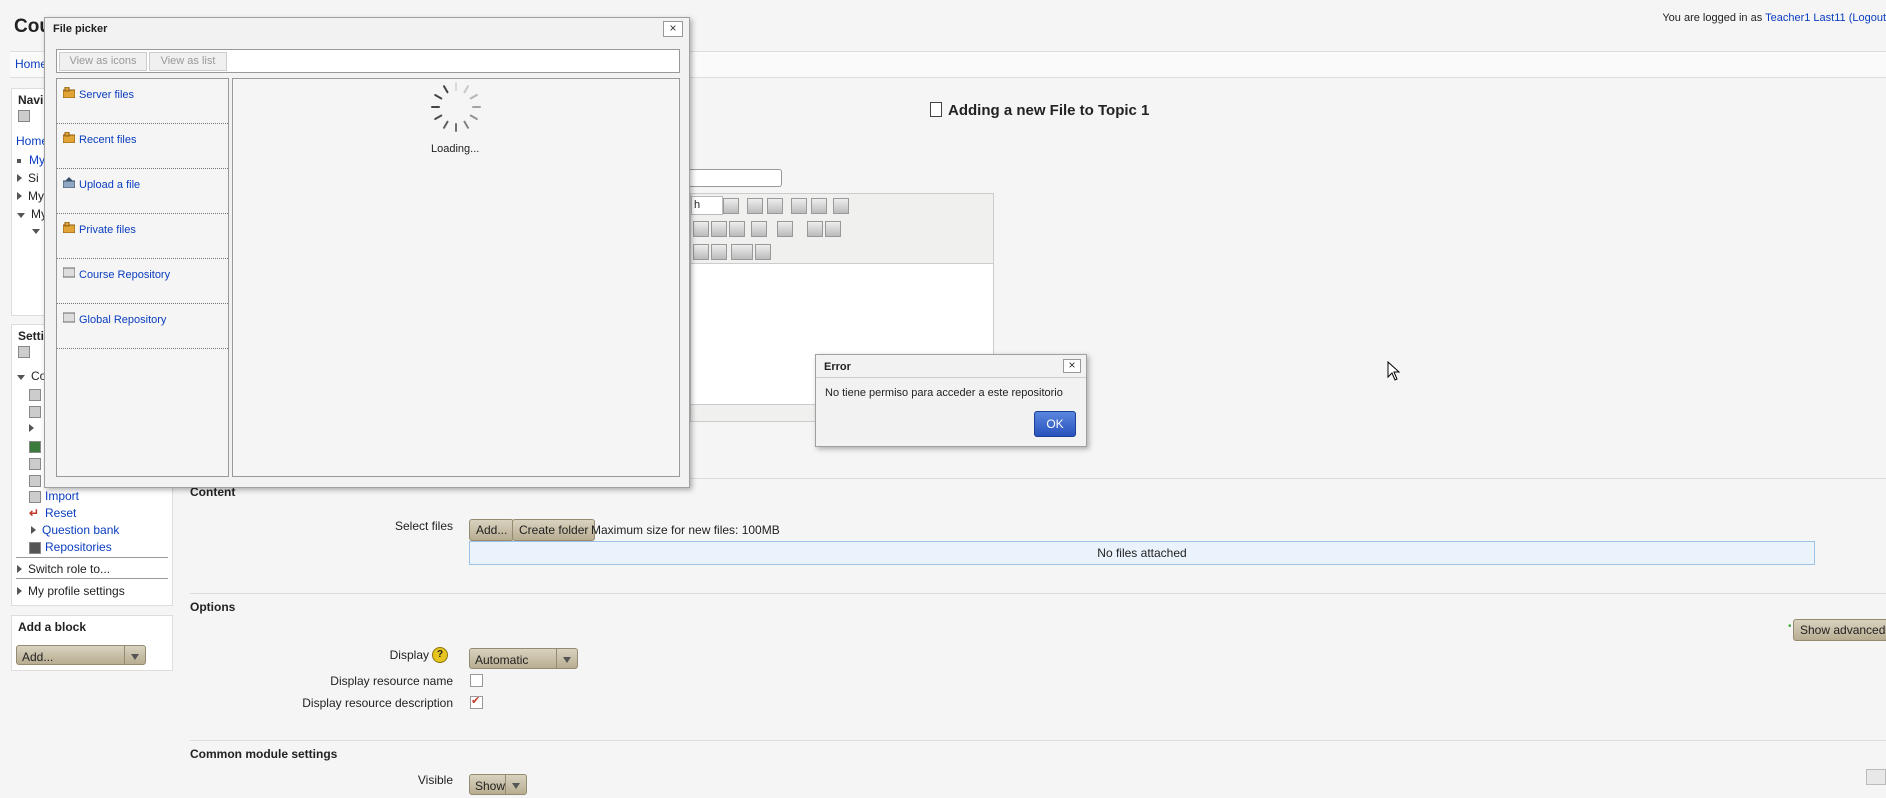  What do you see at coordinates (936, 109) in the screenshot?
I see `file-icon` at bounding box center [936, 109].